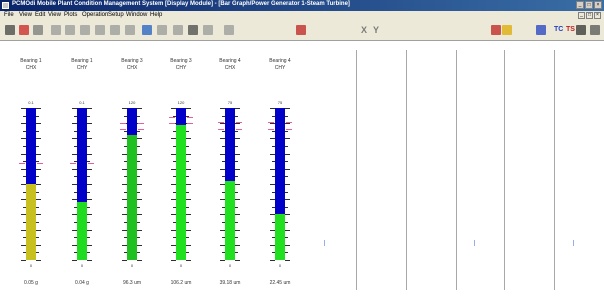  Describe the element at coordinates (178, 30) in the screenshot. I see `arrows-icon` at that location.